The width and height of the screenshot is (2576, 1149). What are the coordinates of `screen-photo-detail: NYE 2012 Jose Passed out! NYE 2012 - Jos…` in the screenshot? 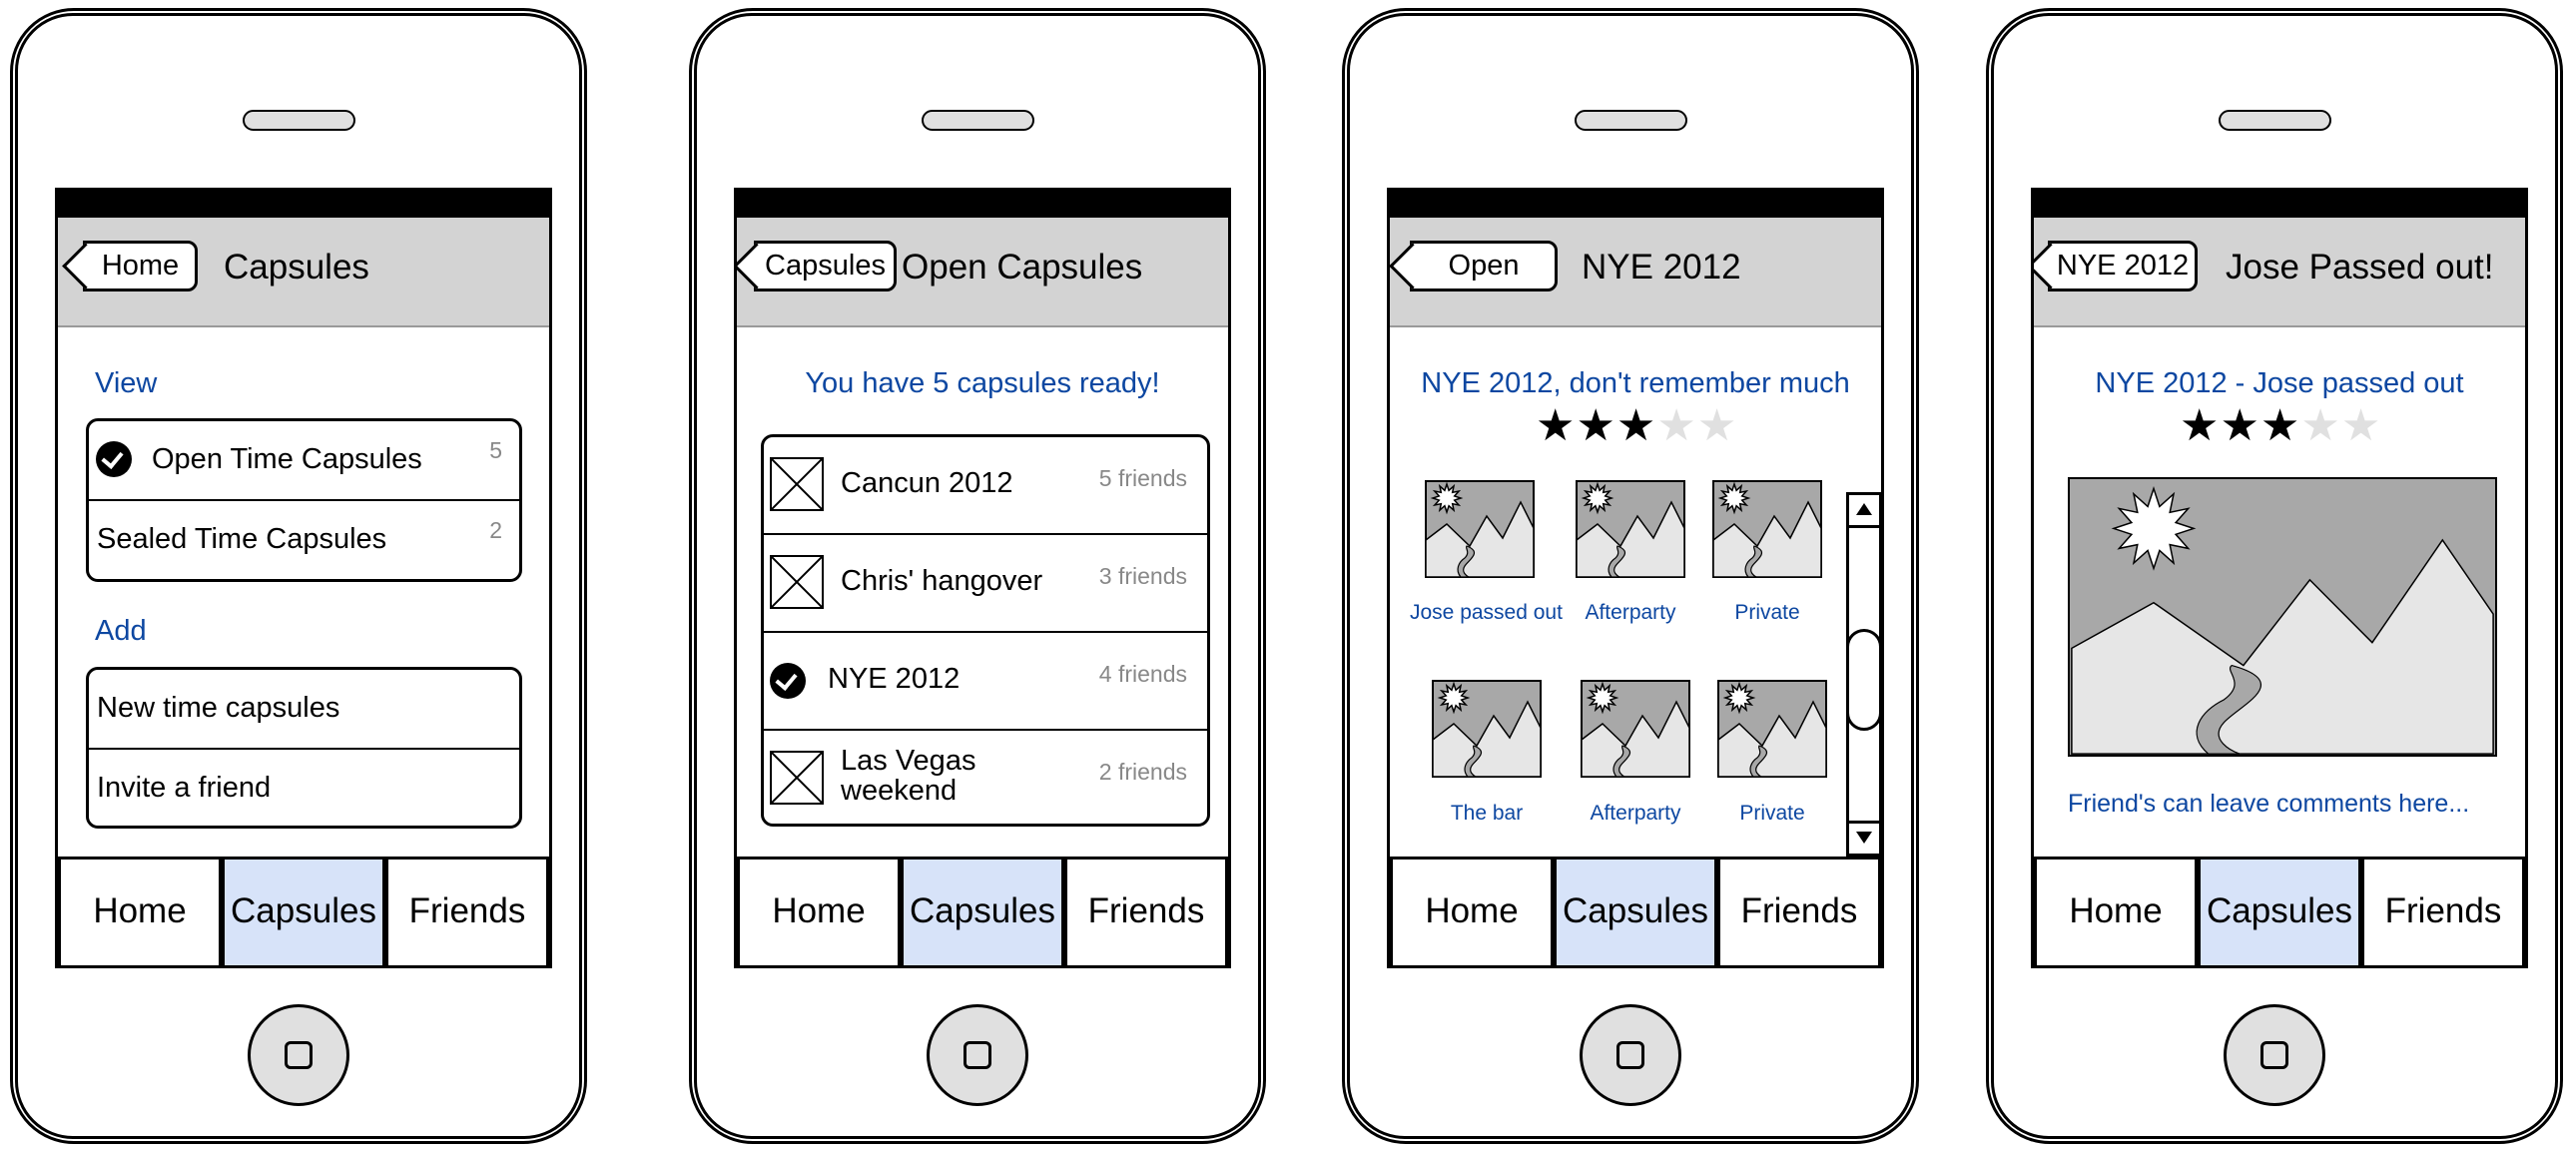 It's located at (2279, 578).